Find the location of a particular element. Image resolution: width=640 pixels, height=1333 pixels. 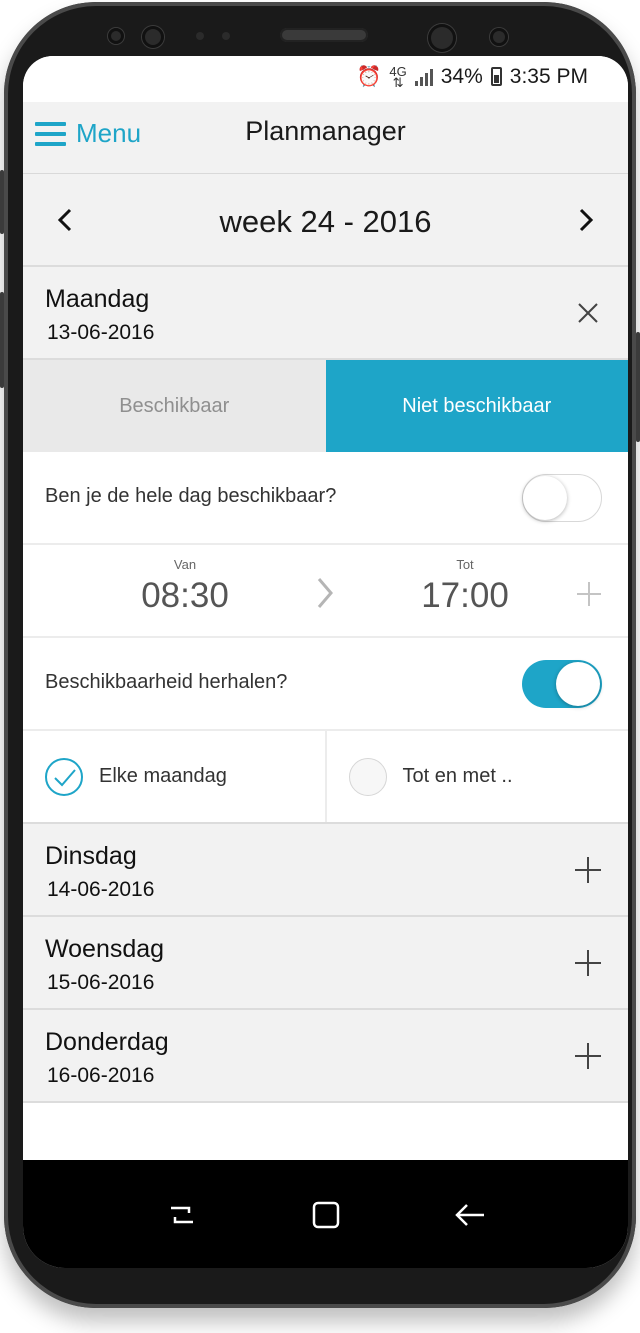

back-button is located at coordinates (470, 1215).